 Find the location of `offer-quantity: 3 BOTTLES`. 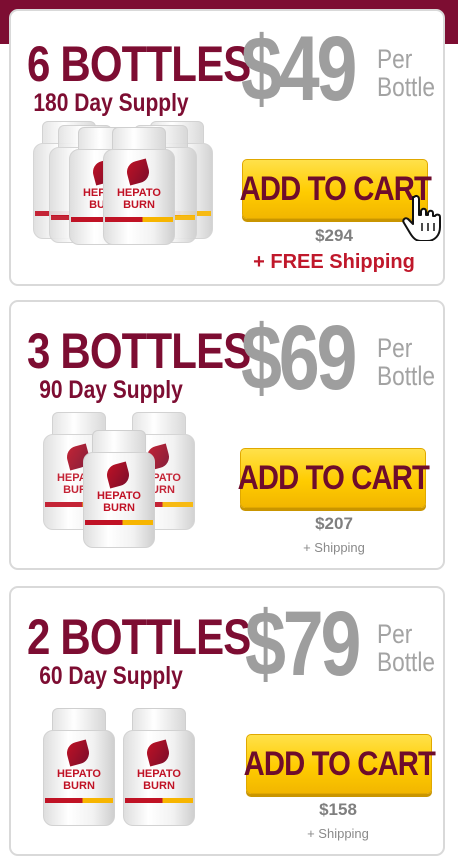

offer-quantity: 3 BOTTLES is located at coordinates (139, 351).